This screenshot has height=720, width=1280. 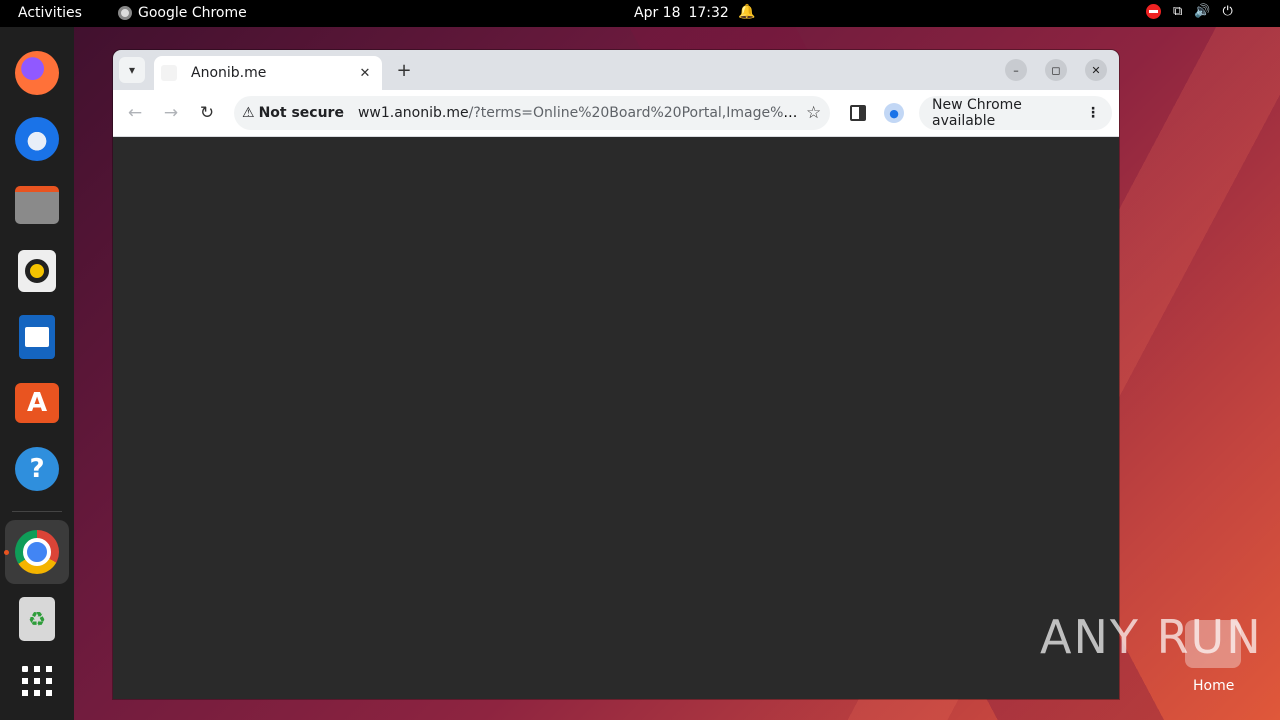 I want to click on app-menu: Google Chrome, so click(x=182, y=13).